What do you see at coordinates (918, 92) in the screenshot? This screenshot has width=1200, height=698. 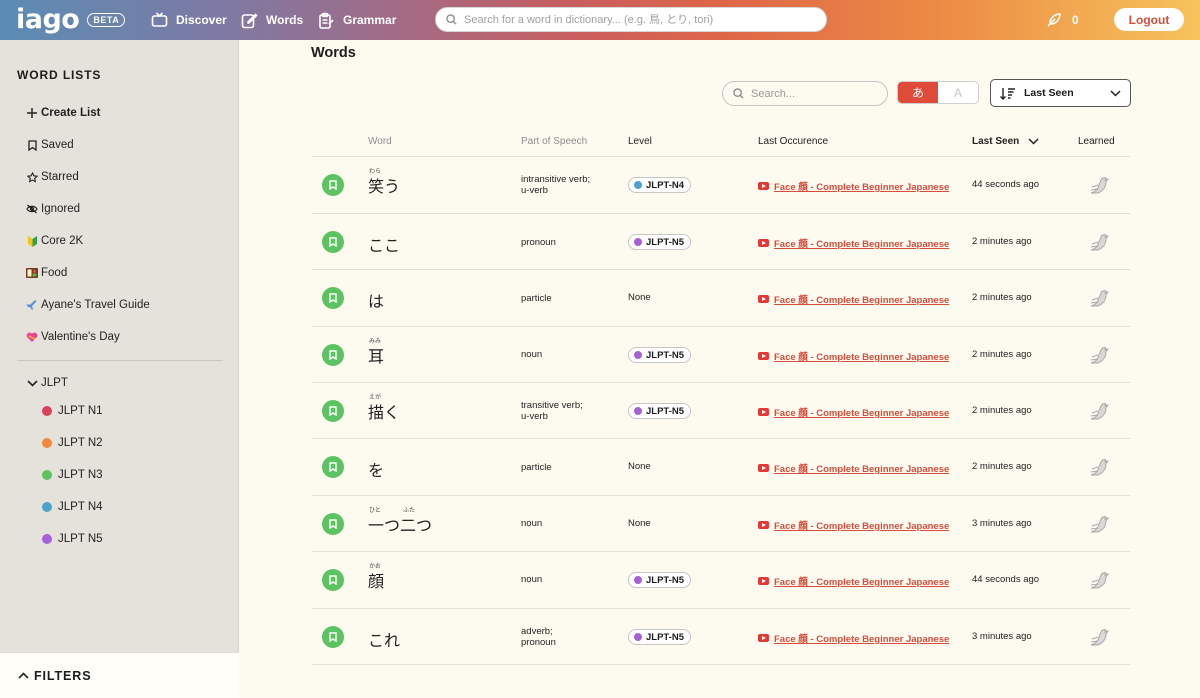 I see `toggle-kana: あ` at bounding box center [918, 92].